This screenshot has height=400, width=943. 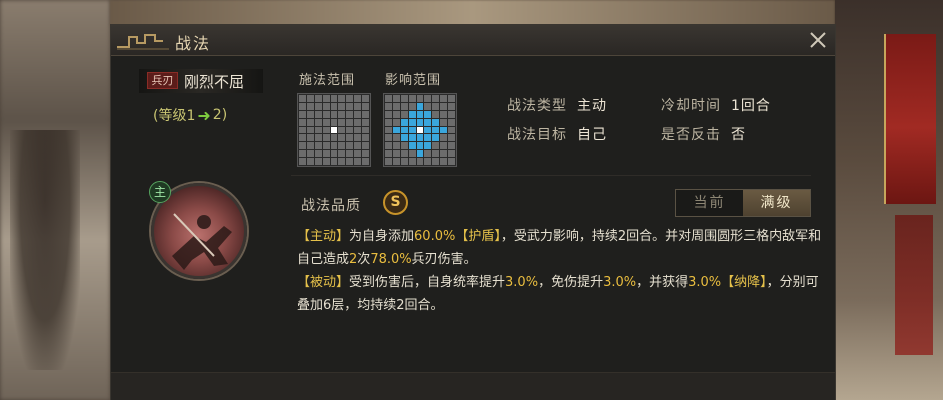 I want to click on counter-key: 是否反击, so click(x=691, y=135).